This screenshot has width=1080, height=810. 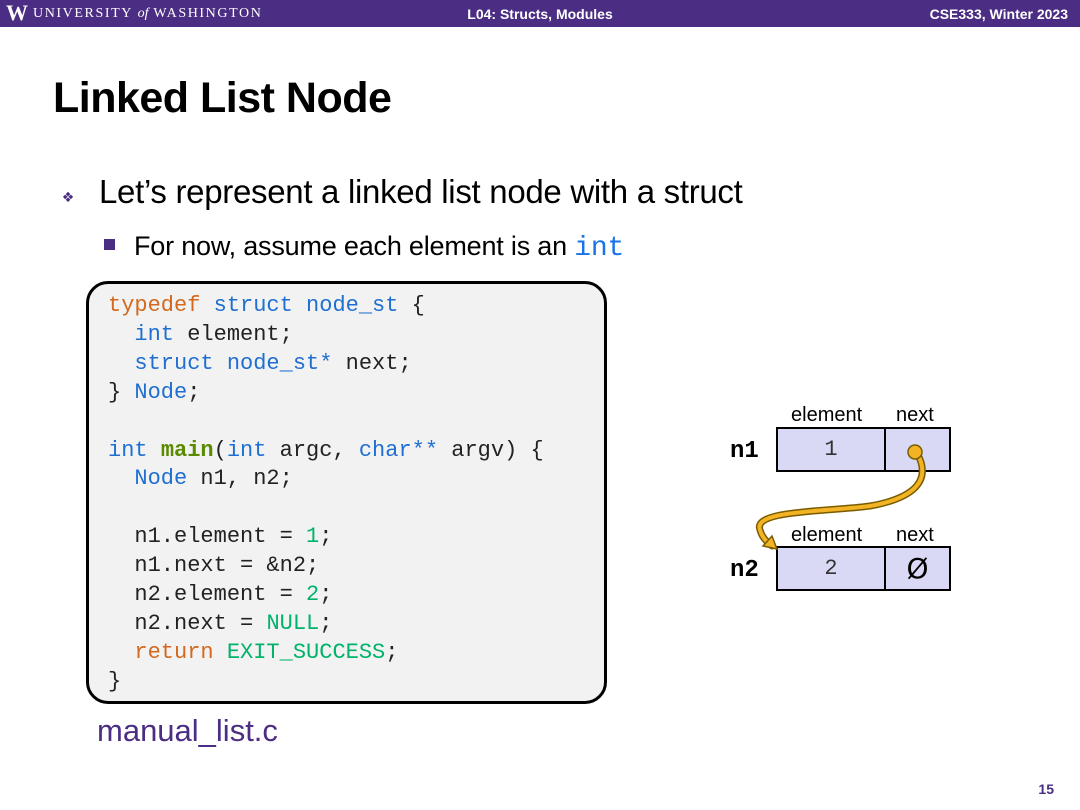 What do you see at coordinates (1046, 789) in the screenshot?
I see `page-number: 15` at bounding box center [1046, 789].